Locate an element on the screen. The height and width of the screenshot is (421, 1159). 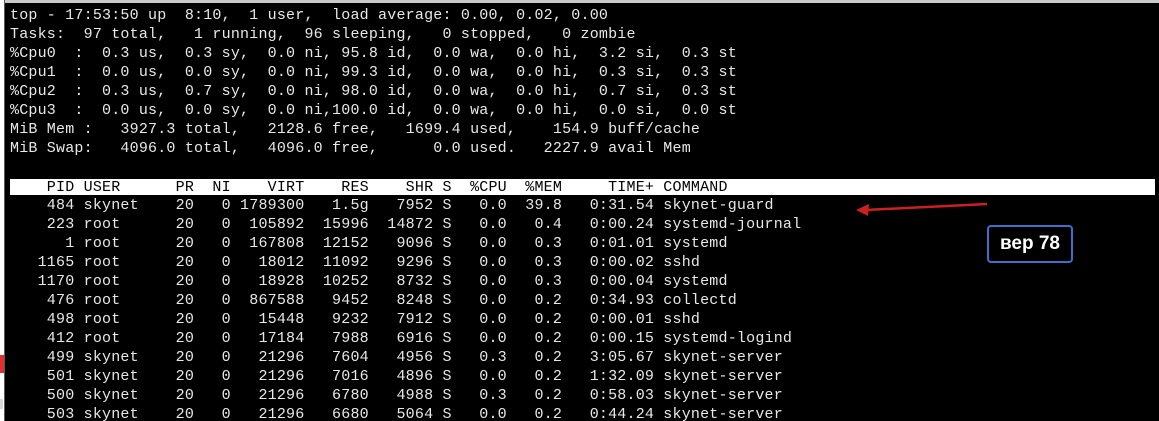
annotation-arrow-shaft is located at coordinates (926, 207).